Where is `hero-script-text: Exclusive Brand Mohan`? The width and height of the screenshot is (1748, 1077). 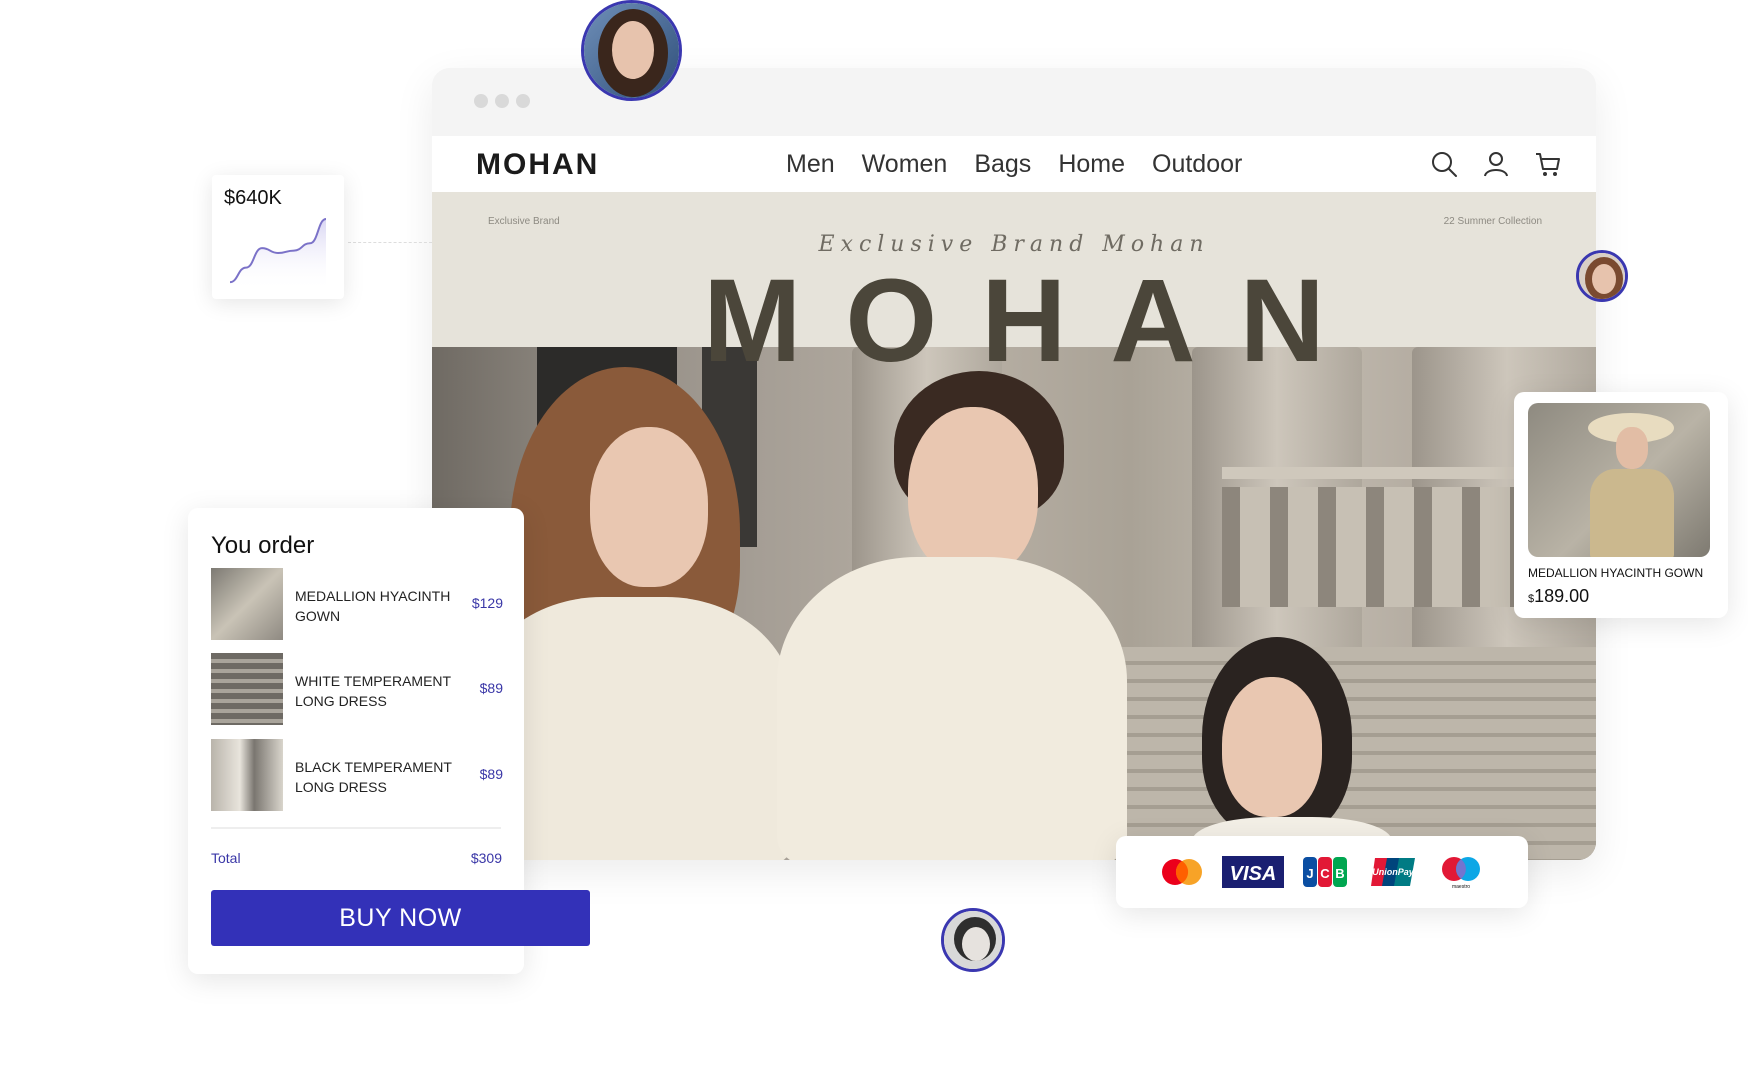
hero-script-text: Exclusive Brand Mohan is located at coordinates (1014, 244).